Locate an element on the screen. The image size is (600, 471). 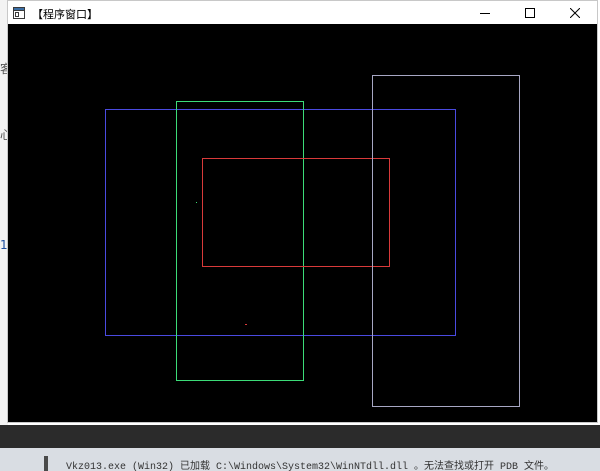
maximize-icon is located at coordinates (529, 12).